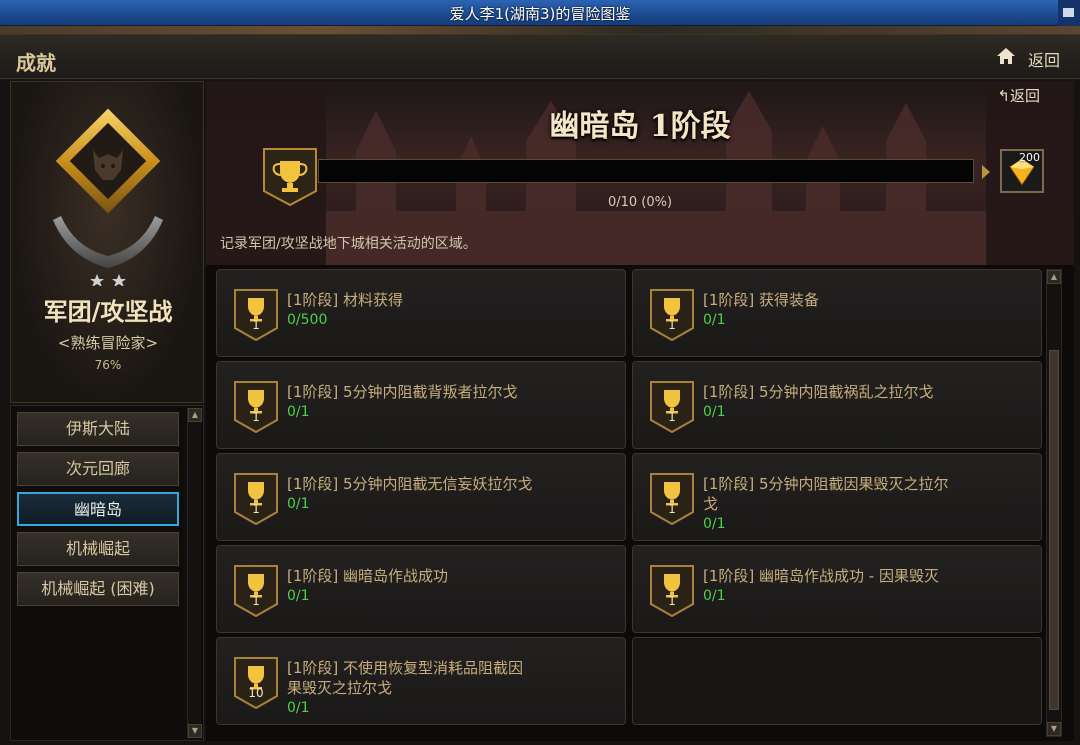 This screenshot has width=1080, height=745. I want to click on progress-end-arrow-icon, so click(986, 172).